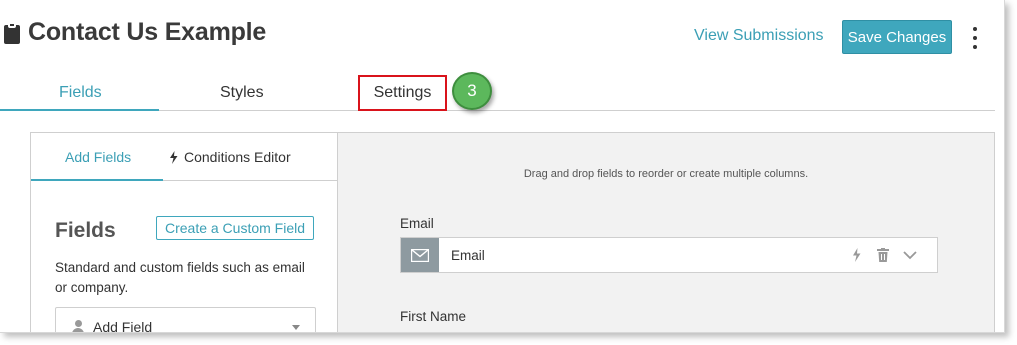 Image resolution: width=1017 pixels, height=345 pixels. I want to click on chevron-down-icon, so click(910, 255).